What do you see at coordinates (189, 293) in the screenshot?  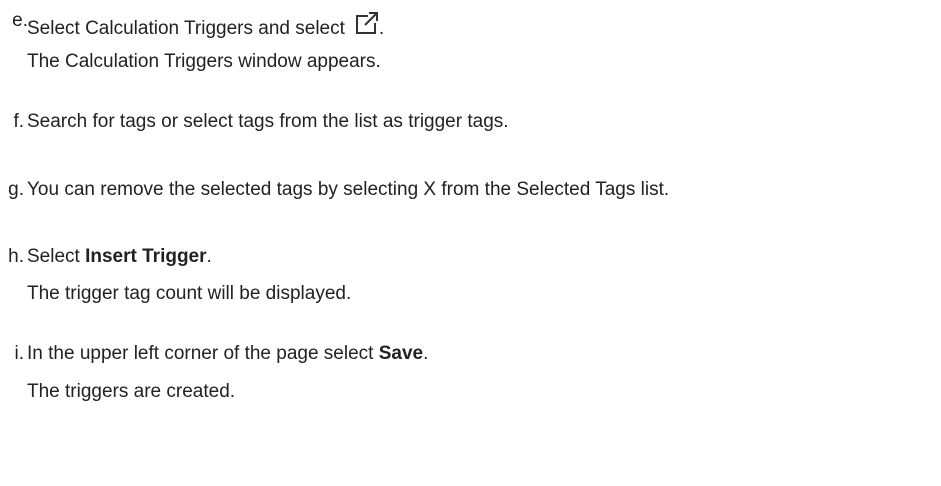 I see `step-h-result: The trigger tag count will be displayed.` at bounding box center [189, 293].